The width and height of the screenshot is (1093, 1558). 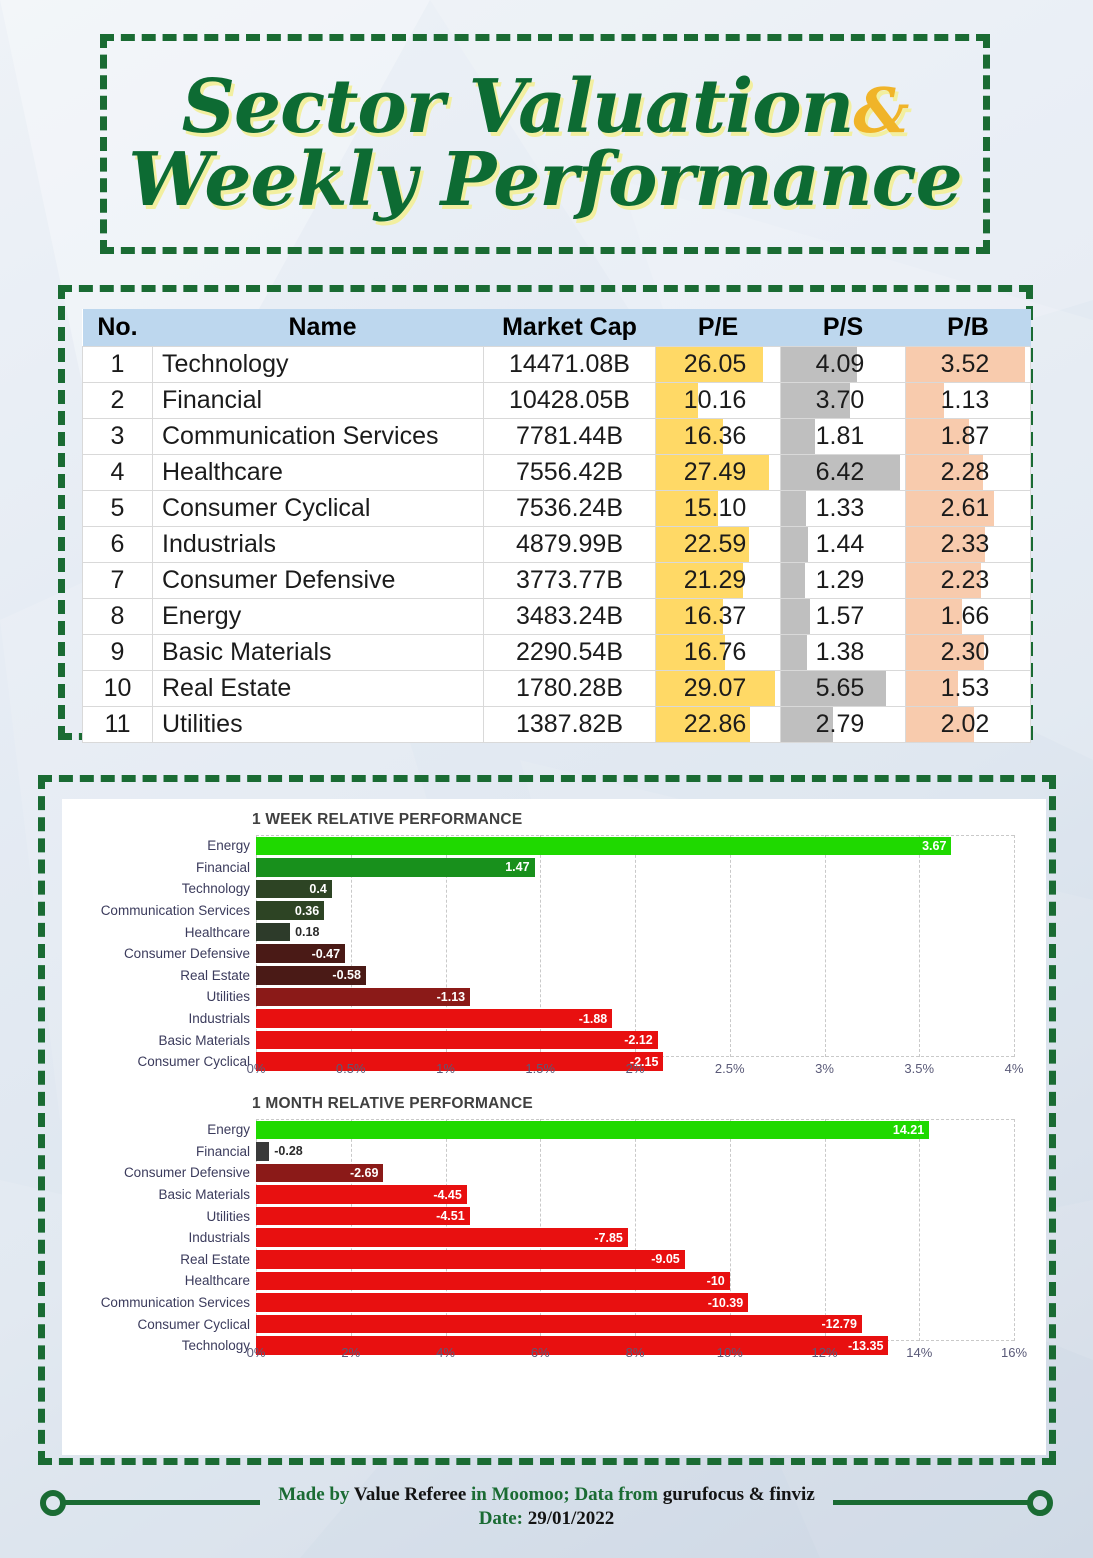 I want to click on footer-platform: in Moomoo; Data from, so click(x=564, y=1494).